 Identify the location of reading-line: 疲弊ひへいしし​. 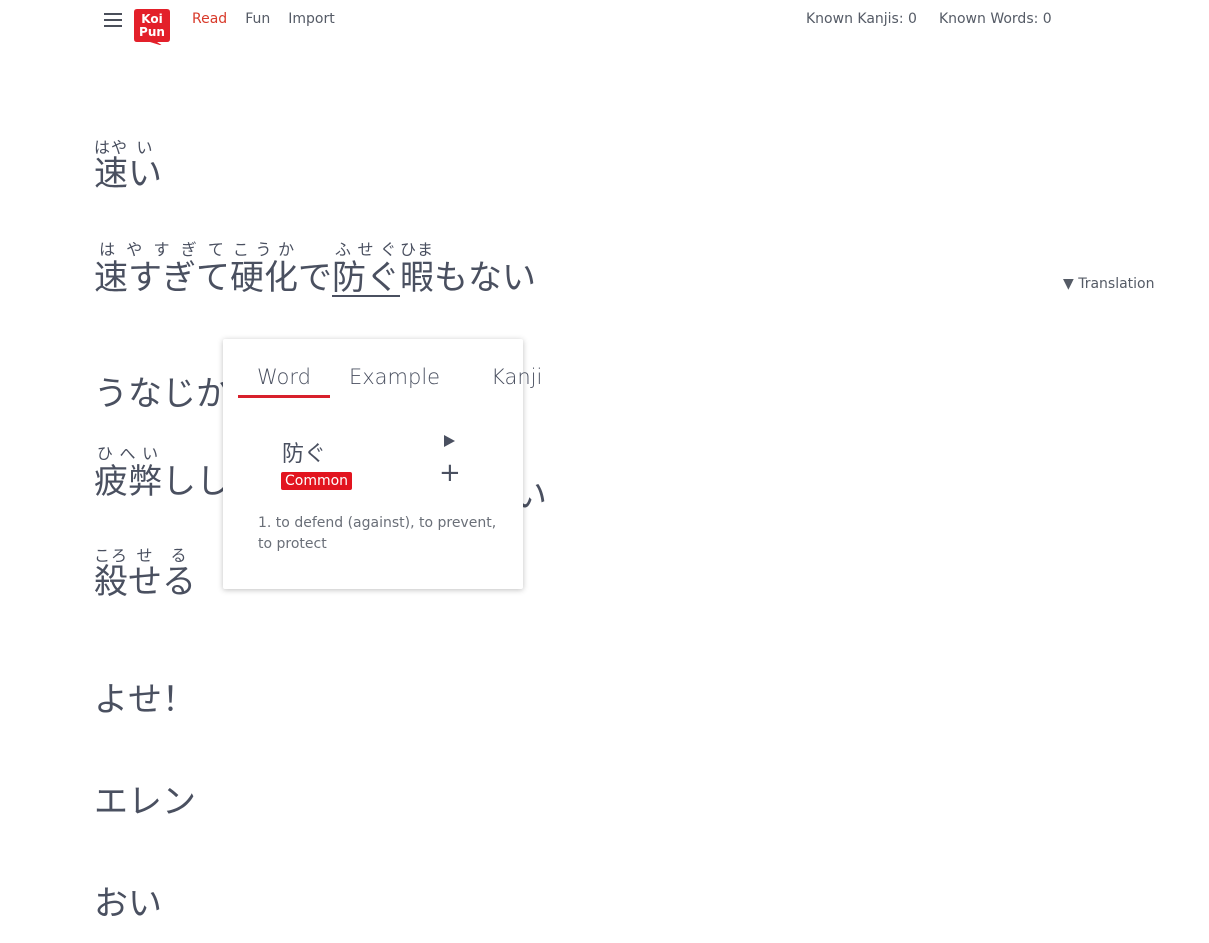
(162, 473).